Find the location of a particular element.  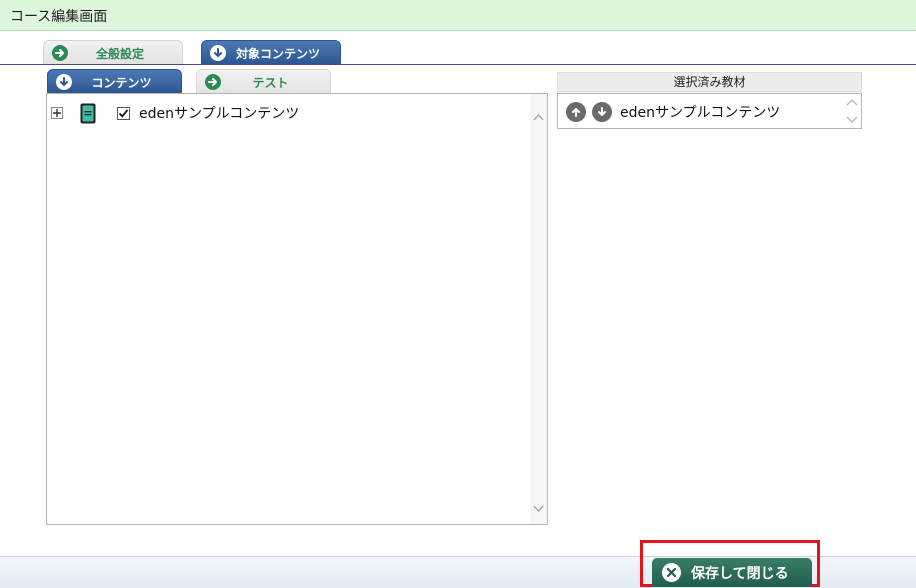

subtab-test: テスト is located at coordinates (263, 81).